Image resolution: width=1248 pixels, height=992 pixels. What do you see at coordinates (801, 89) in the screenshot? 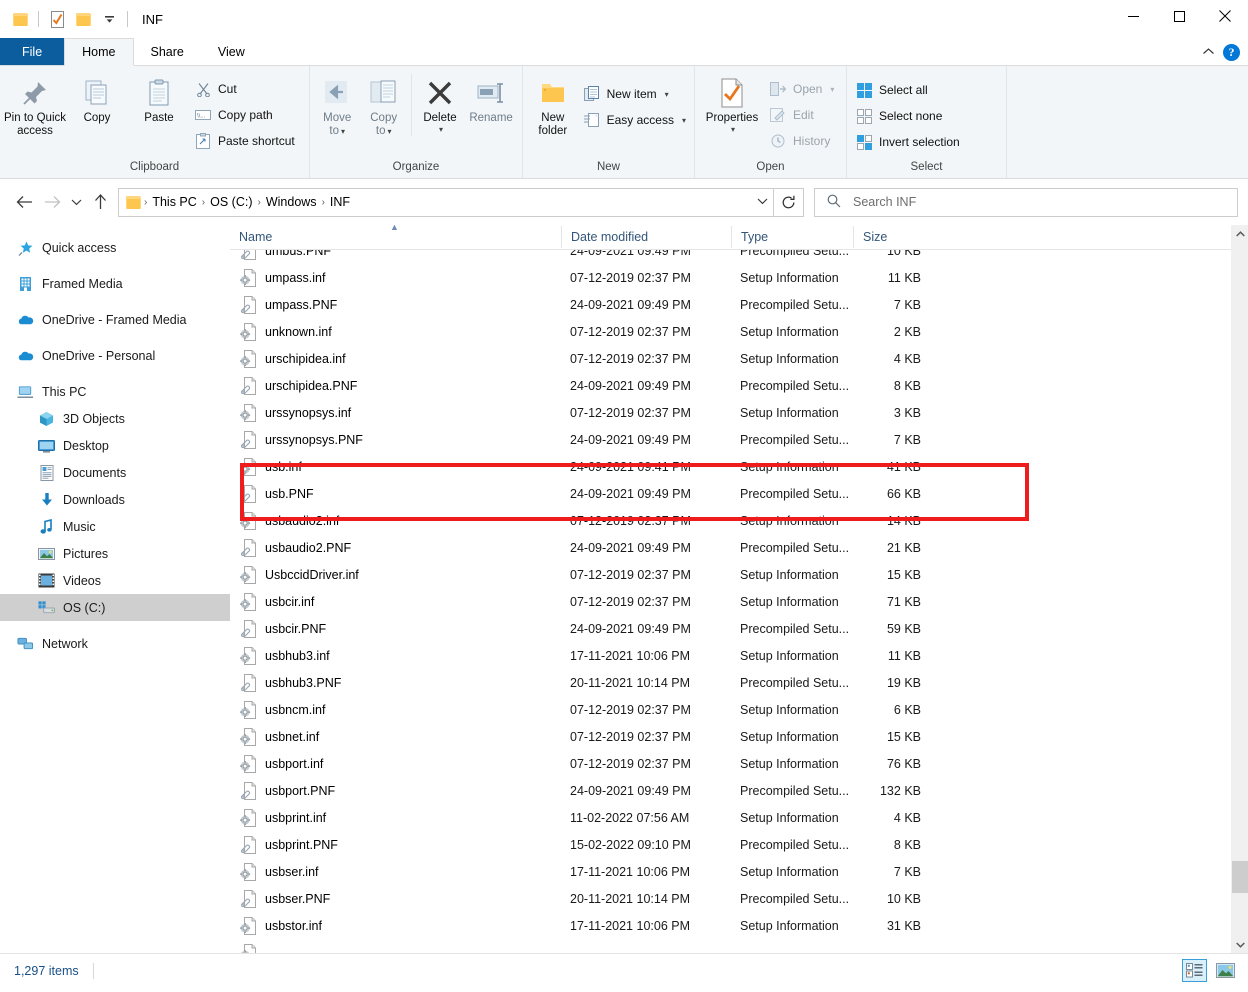
I see `open-button: Open ▾` at bounding box center [801, 89].